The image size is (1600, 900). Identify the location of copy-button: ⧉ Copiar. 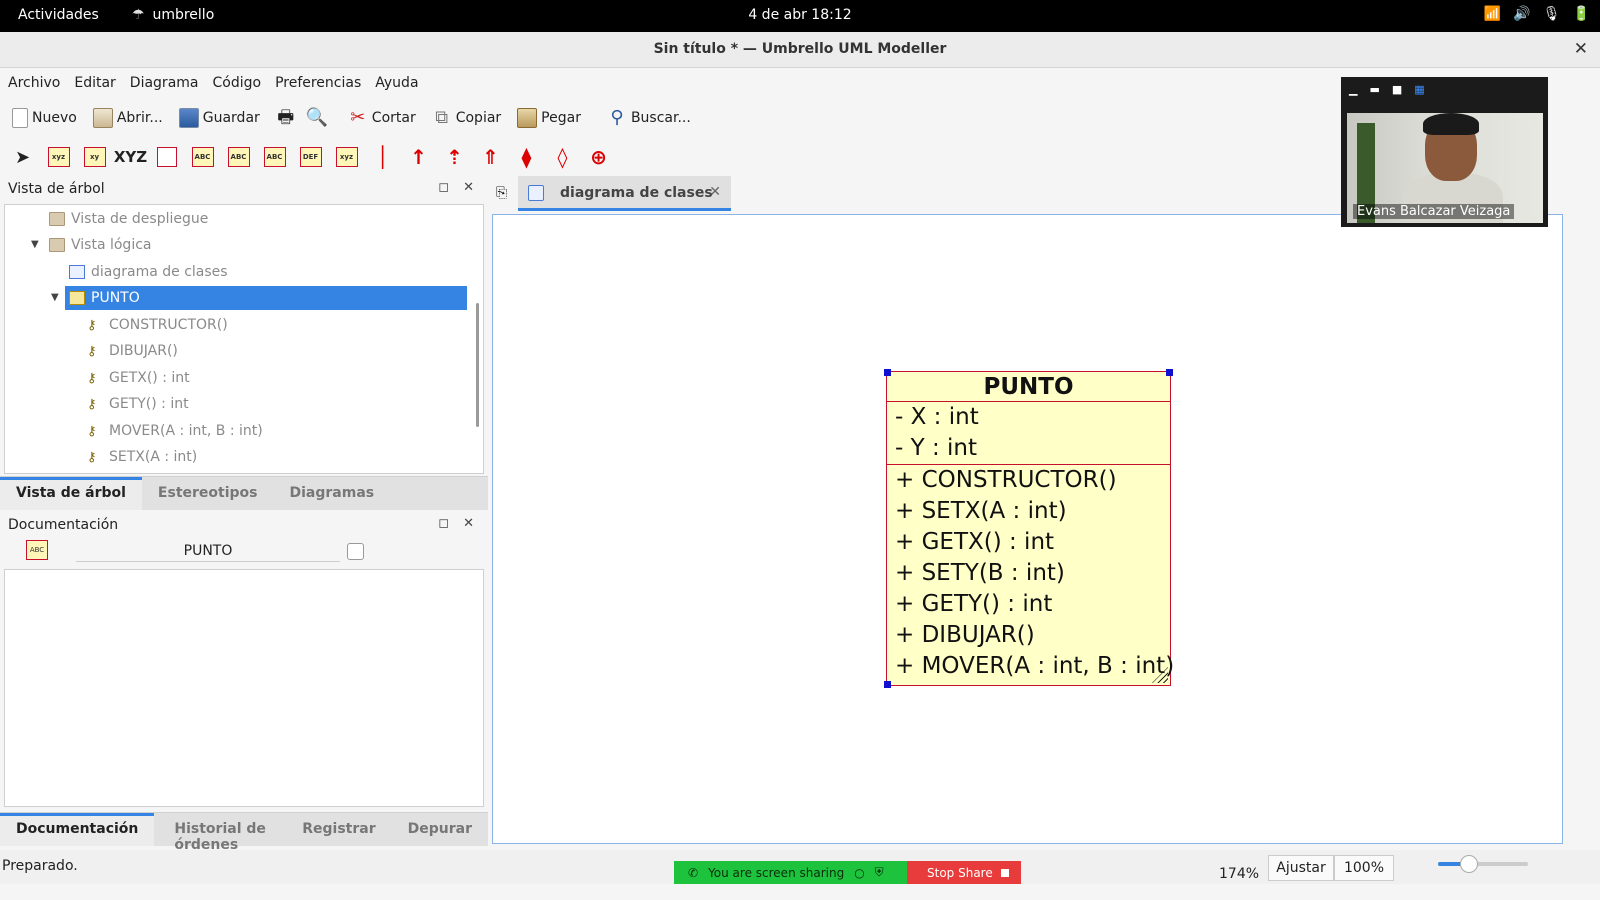
(466, 118).